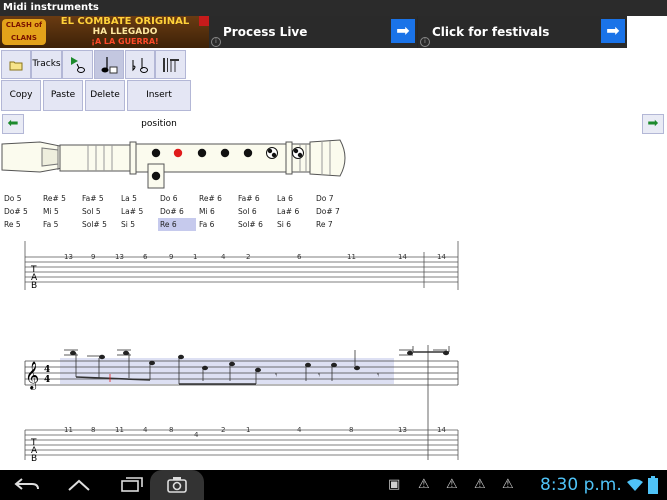 The image size is (667, 500). I want to click on ad-festivals: i Click for festivals ➡, so click(522, 32).